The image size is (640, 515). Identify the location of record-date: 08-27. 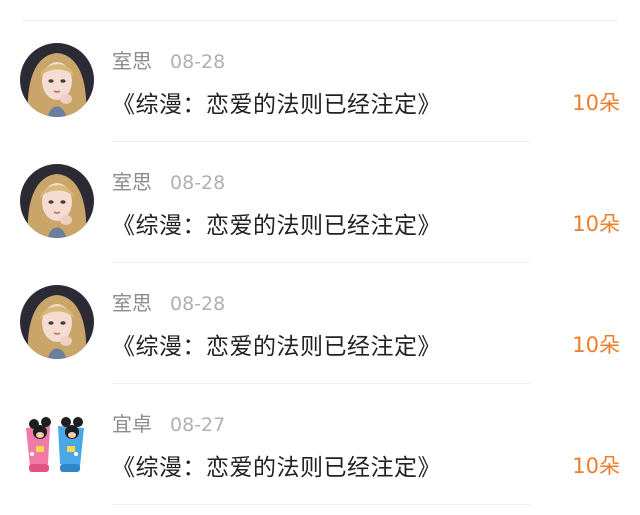
(198, 425).